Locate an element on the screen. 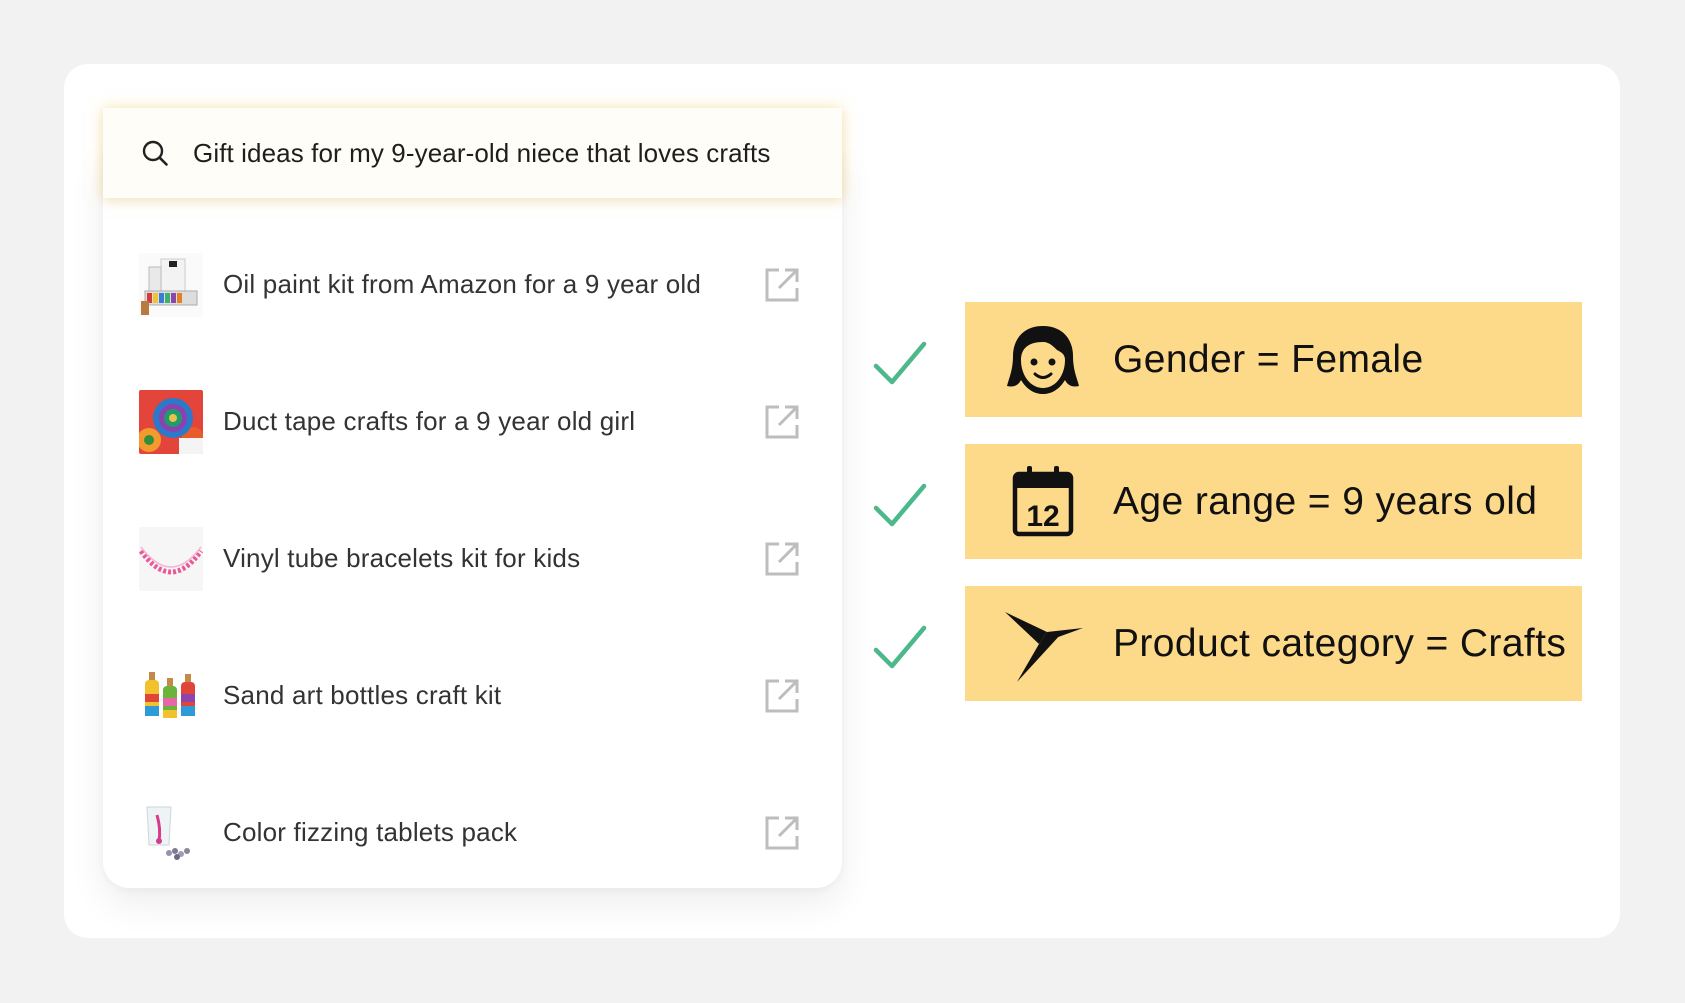  attribute-age-range: 12 Age range = 9 years old is located at coordinates (1273, 501).